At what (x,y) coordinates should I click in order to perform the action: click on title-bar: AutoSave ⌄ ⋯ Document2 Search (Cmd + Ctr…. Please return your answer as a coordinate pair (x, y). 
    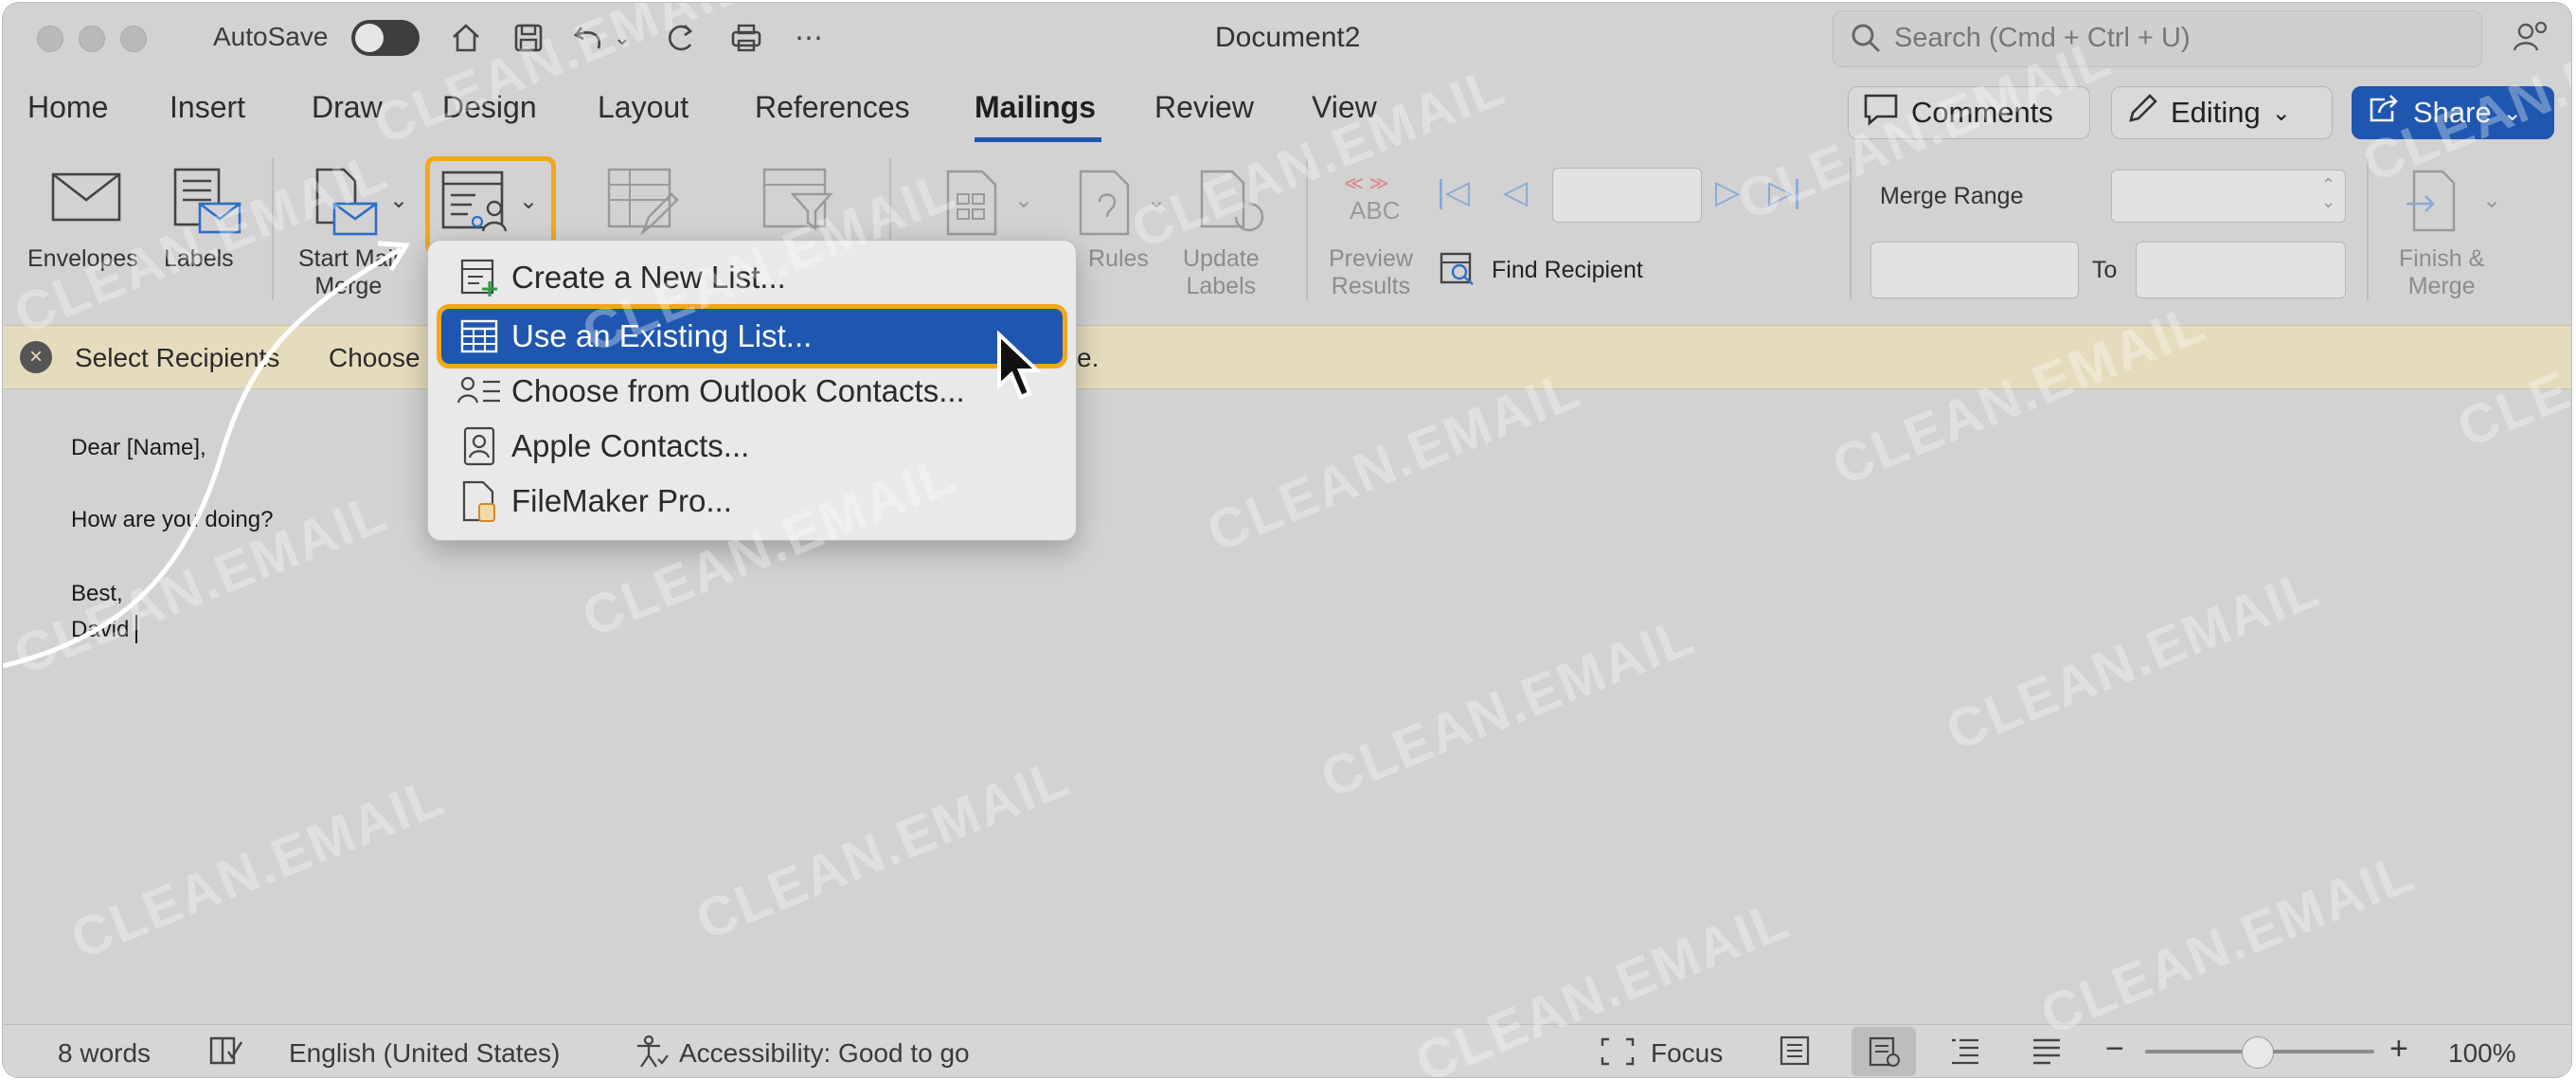
    Looking at the image, I should click on (1287, 40).